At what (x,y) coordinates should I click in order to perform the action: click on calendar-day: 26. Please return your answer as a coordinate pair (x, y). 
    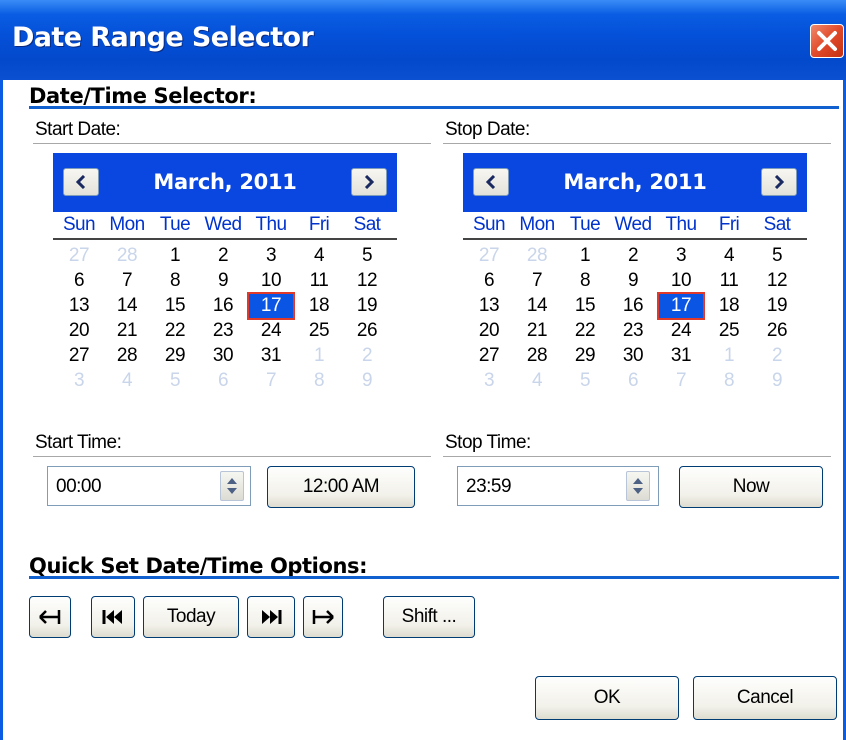
    Looking at the image, I should click on (367, 331).